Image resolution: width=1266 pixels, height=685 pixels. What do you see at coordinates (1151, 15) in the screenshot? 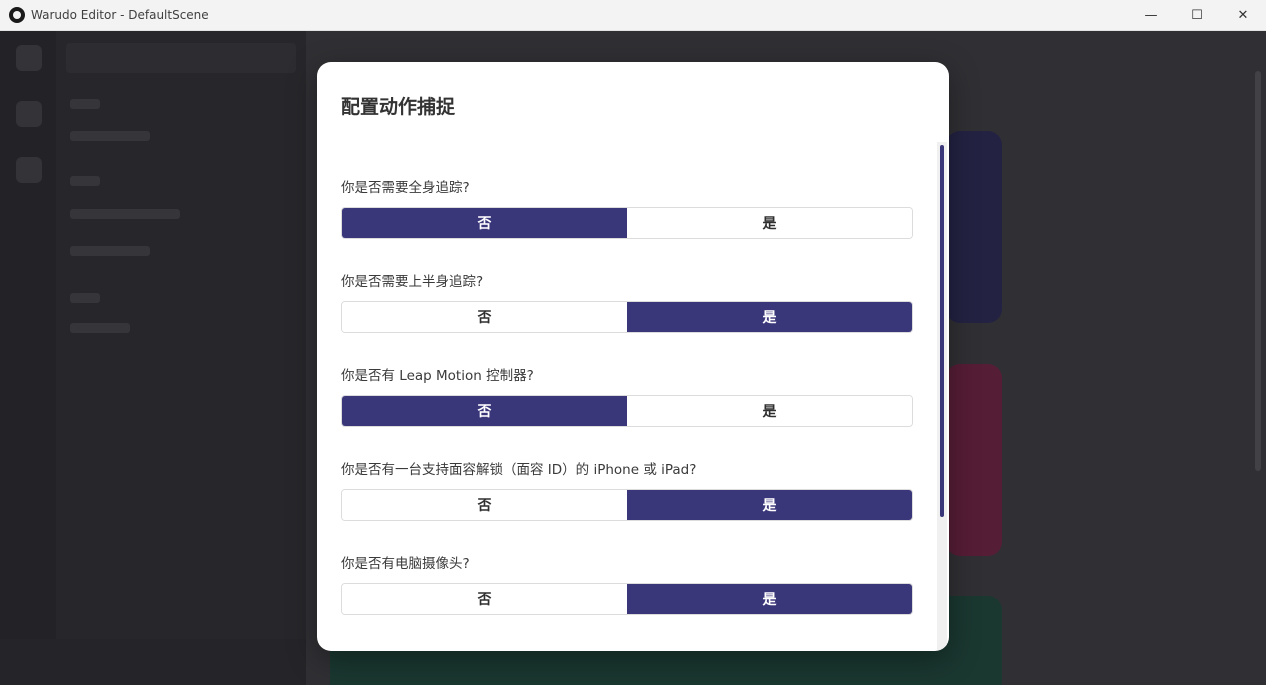
I see `minimize-button: —` at bounding box center [1151, 15].